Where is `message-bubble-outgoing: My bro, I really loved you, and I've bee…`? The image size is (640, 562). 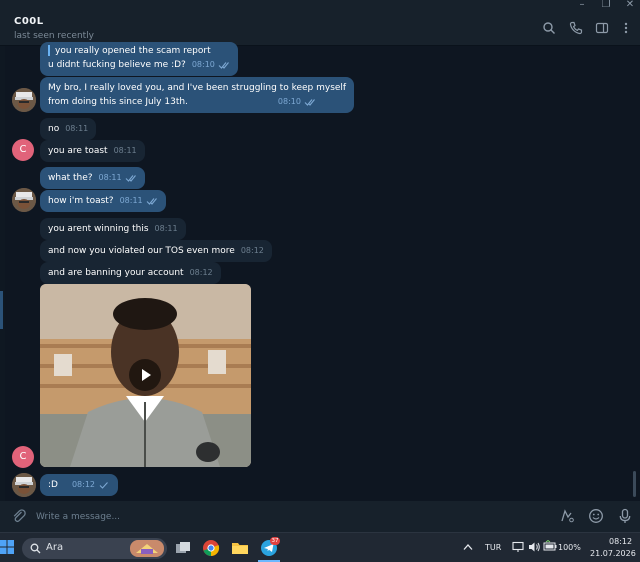
message-bubble-outgoing: My bro, I really loved you, and I've bee… is located at coordinates (197, 95).